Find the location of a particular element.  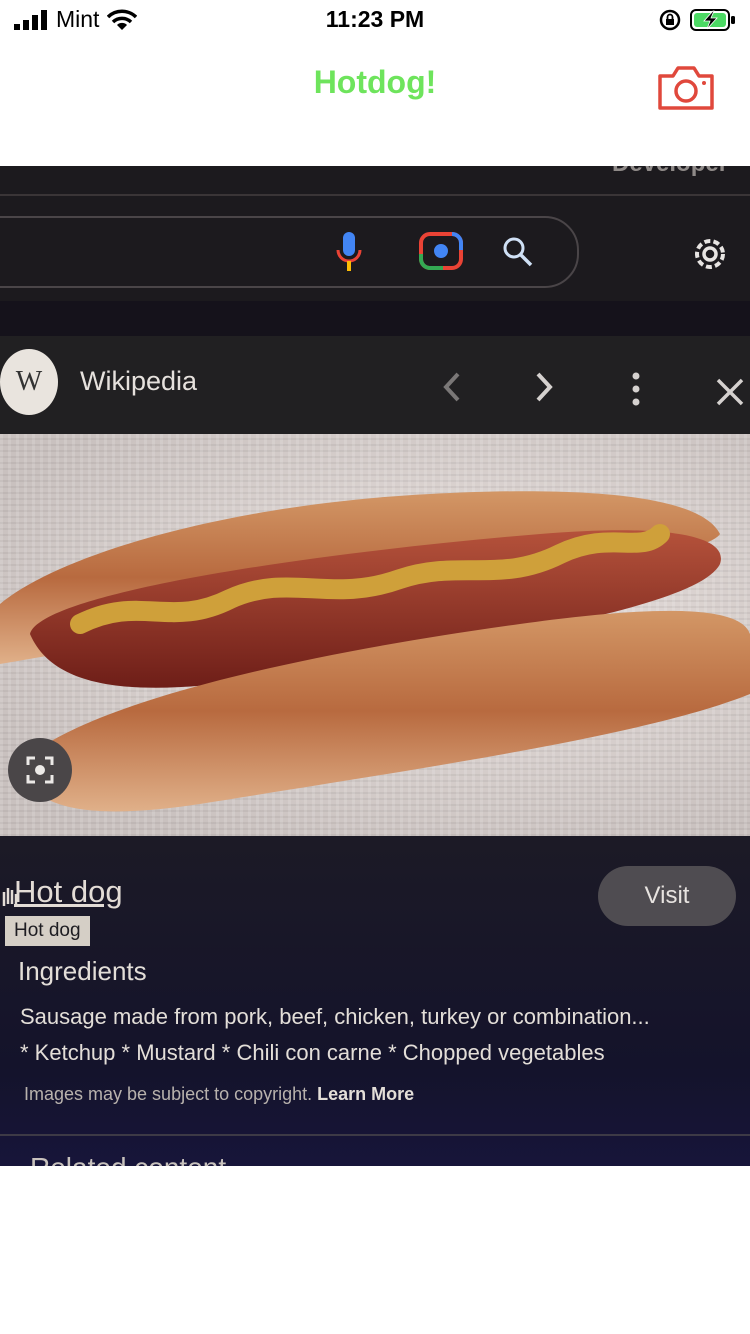

learn-more-link: Learn More is located at coordinates (366, 1094).